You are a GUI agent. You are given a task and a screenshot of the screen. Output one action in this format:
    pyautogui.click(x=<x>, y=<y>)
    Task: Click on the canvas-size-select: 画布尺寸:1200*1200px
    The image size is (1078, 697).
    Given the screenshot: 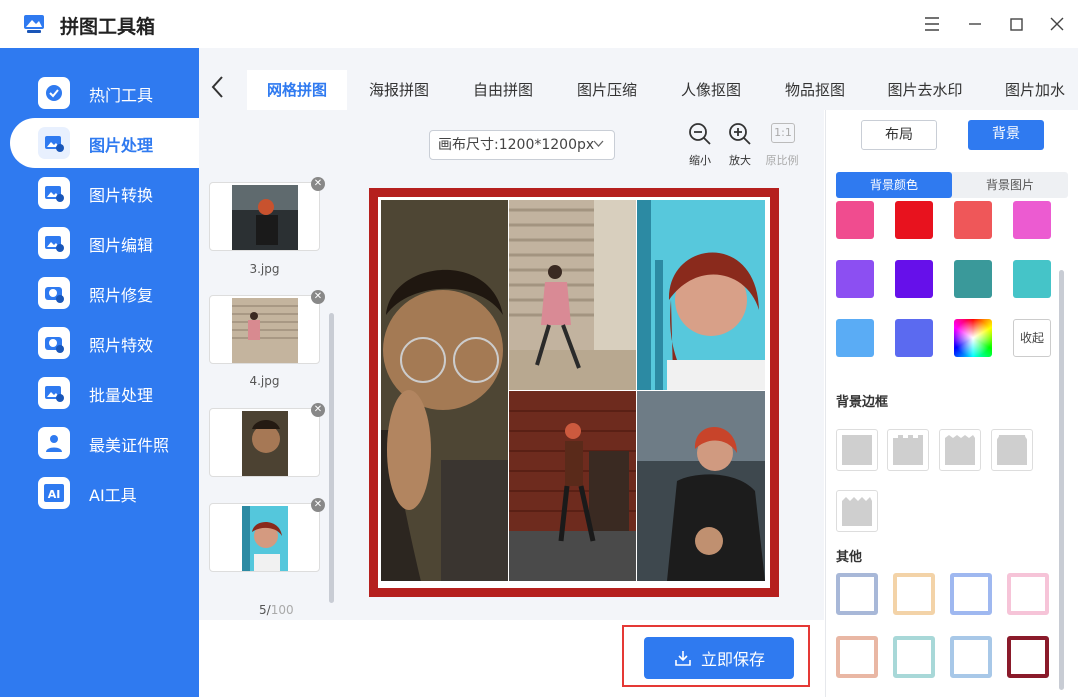 What is the action you would take?
    pyautogui.click(x=522, y=145)
    